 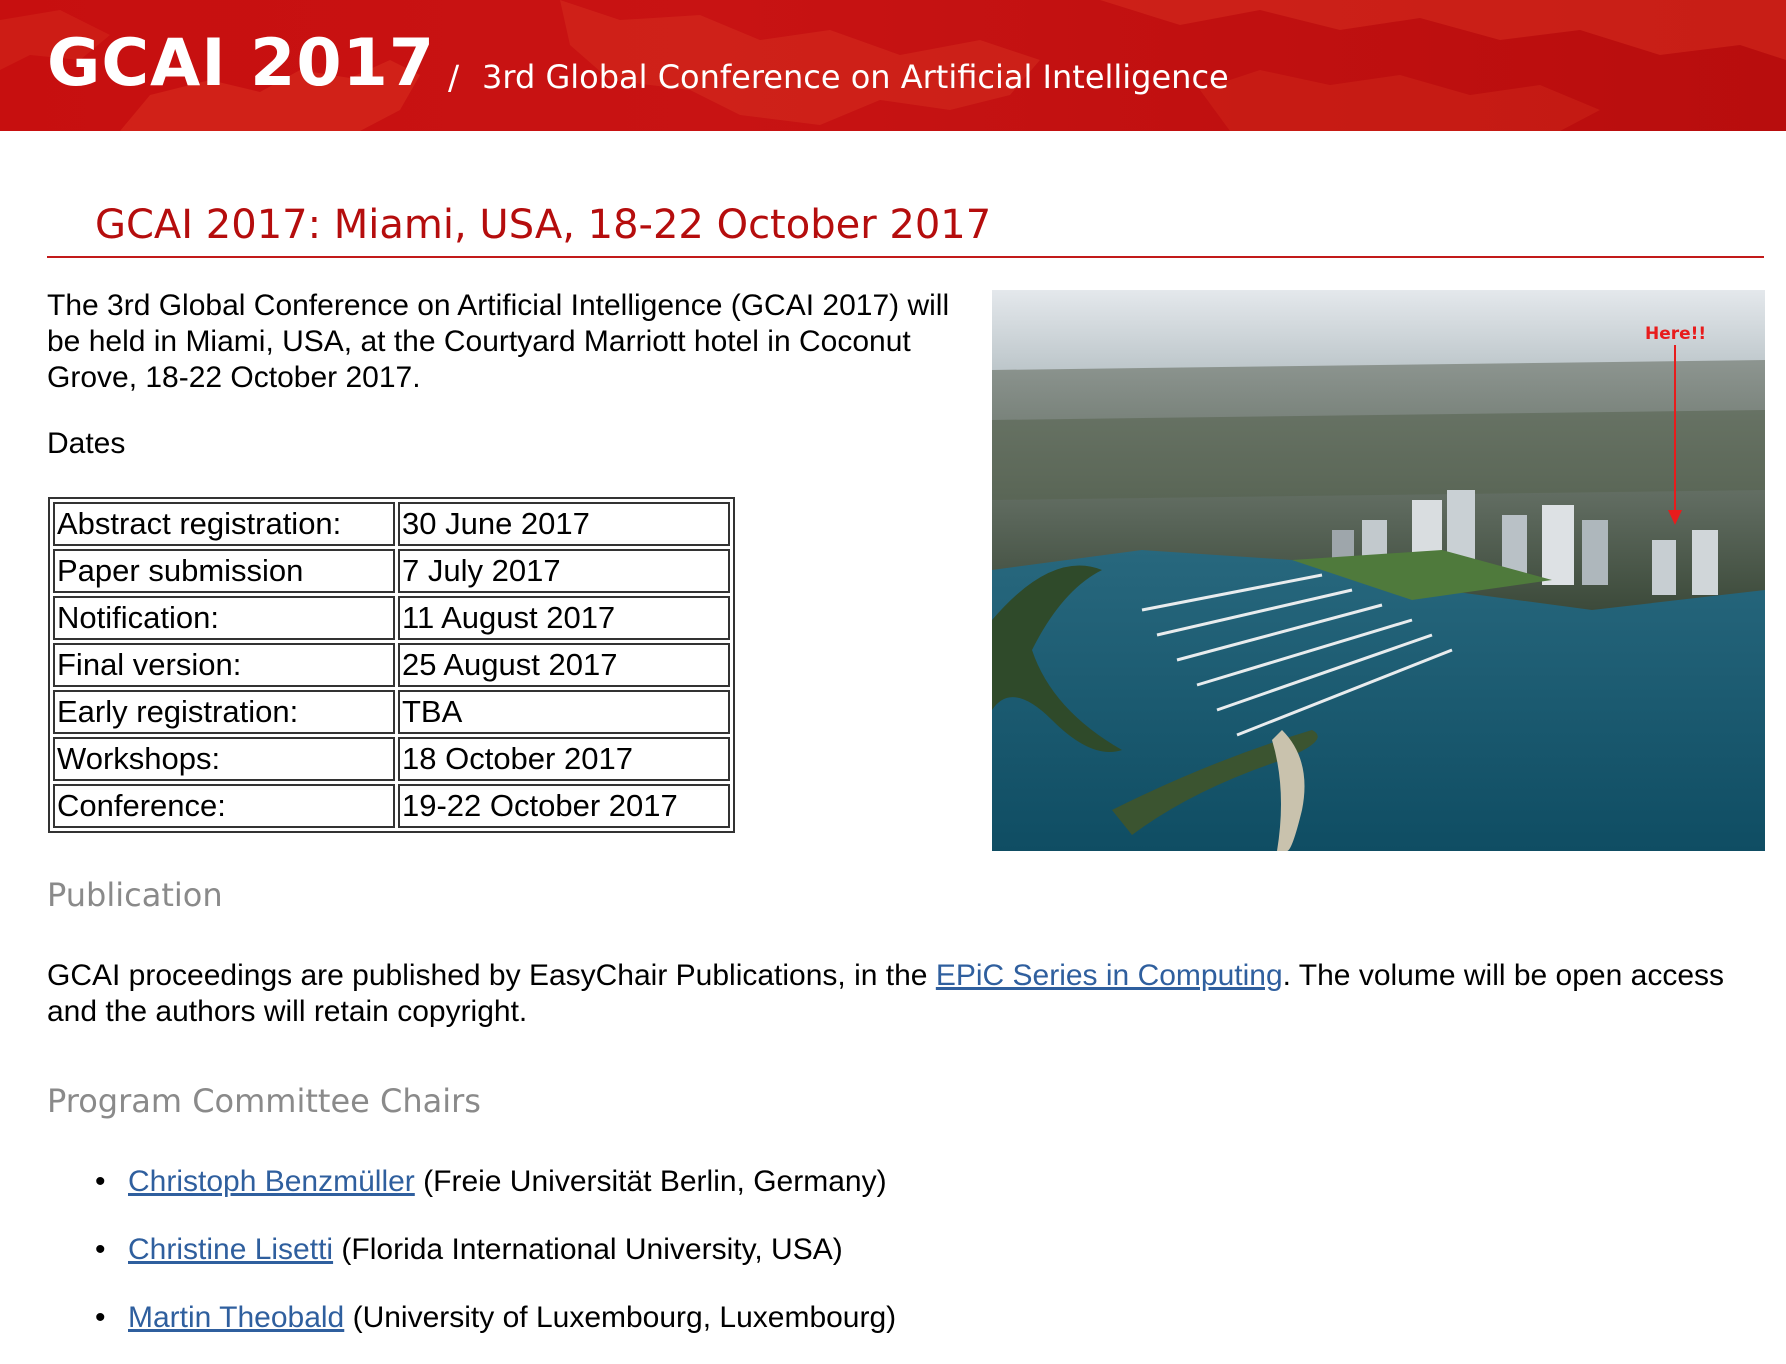 I want to click on dates-row: Abstract registration: 30 June 2017, so click(x=391, y=524).